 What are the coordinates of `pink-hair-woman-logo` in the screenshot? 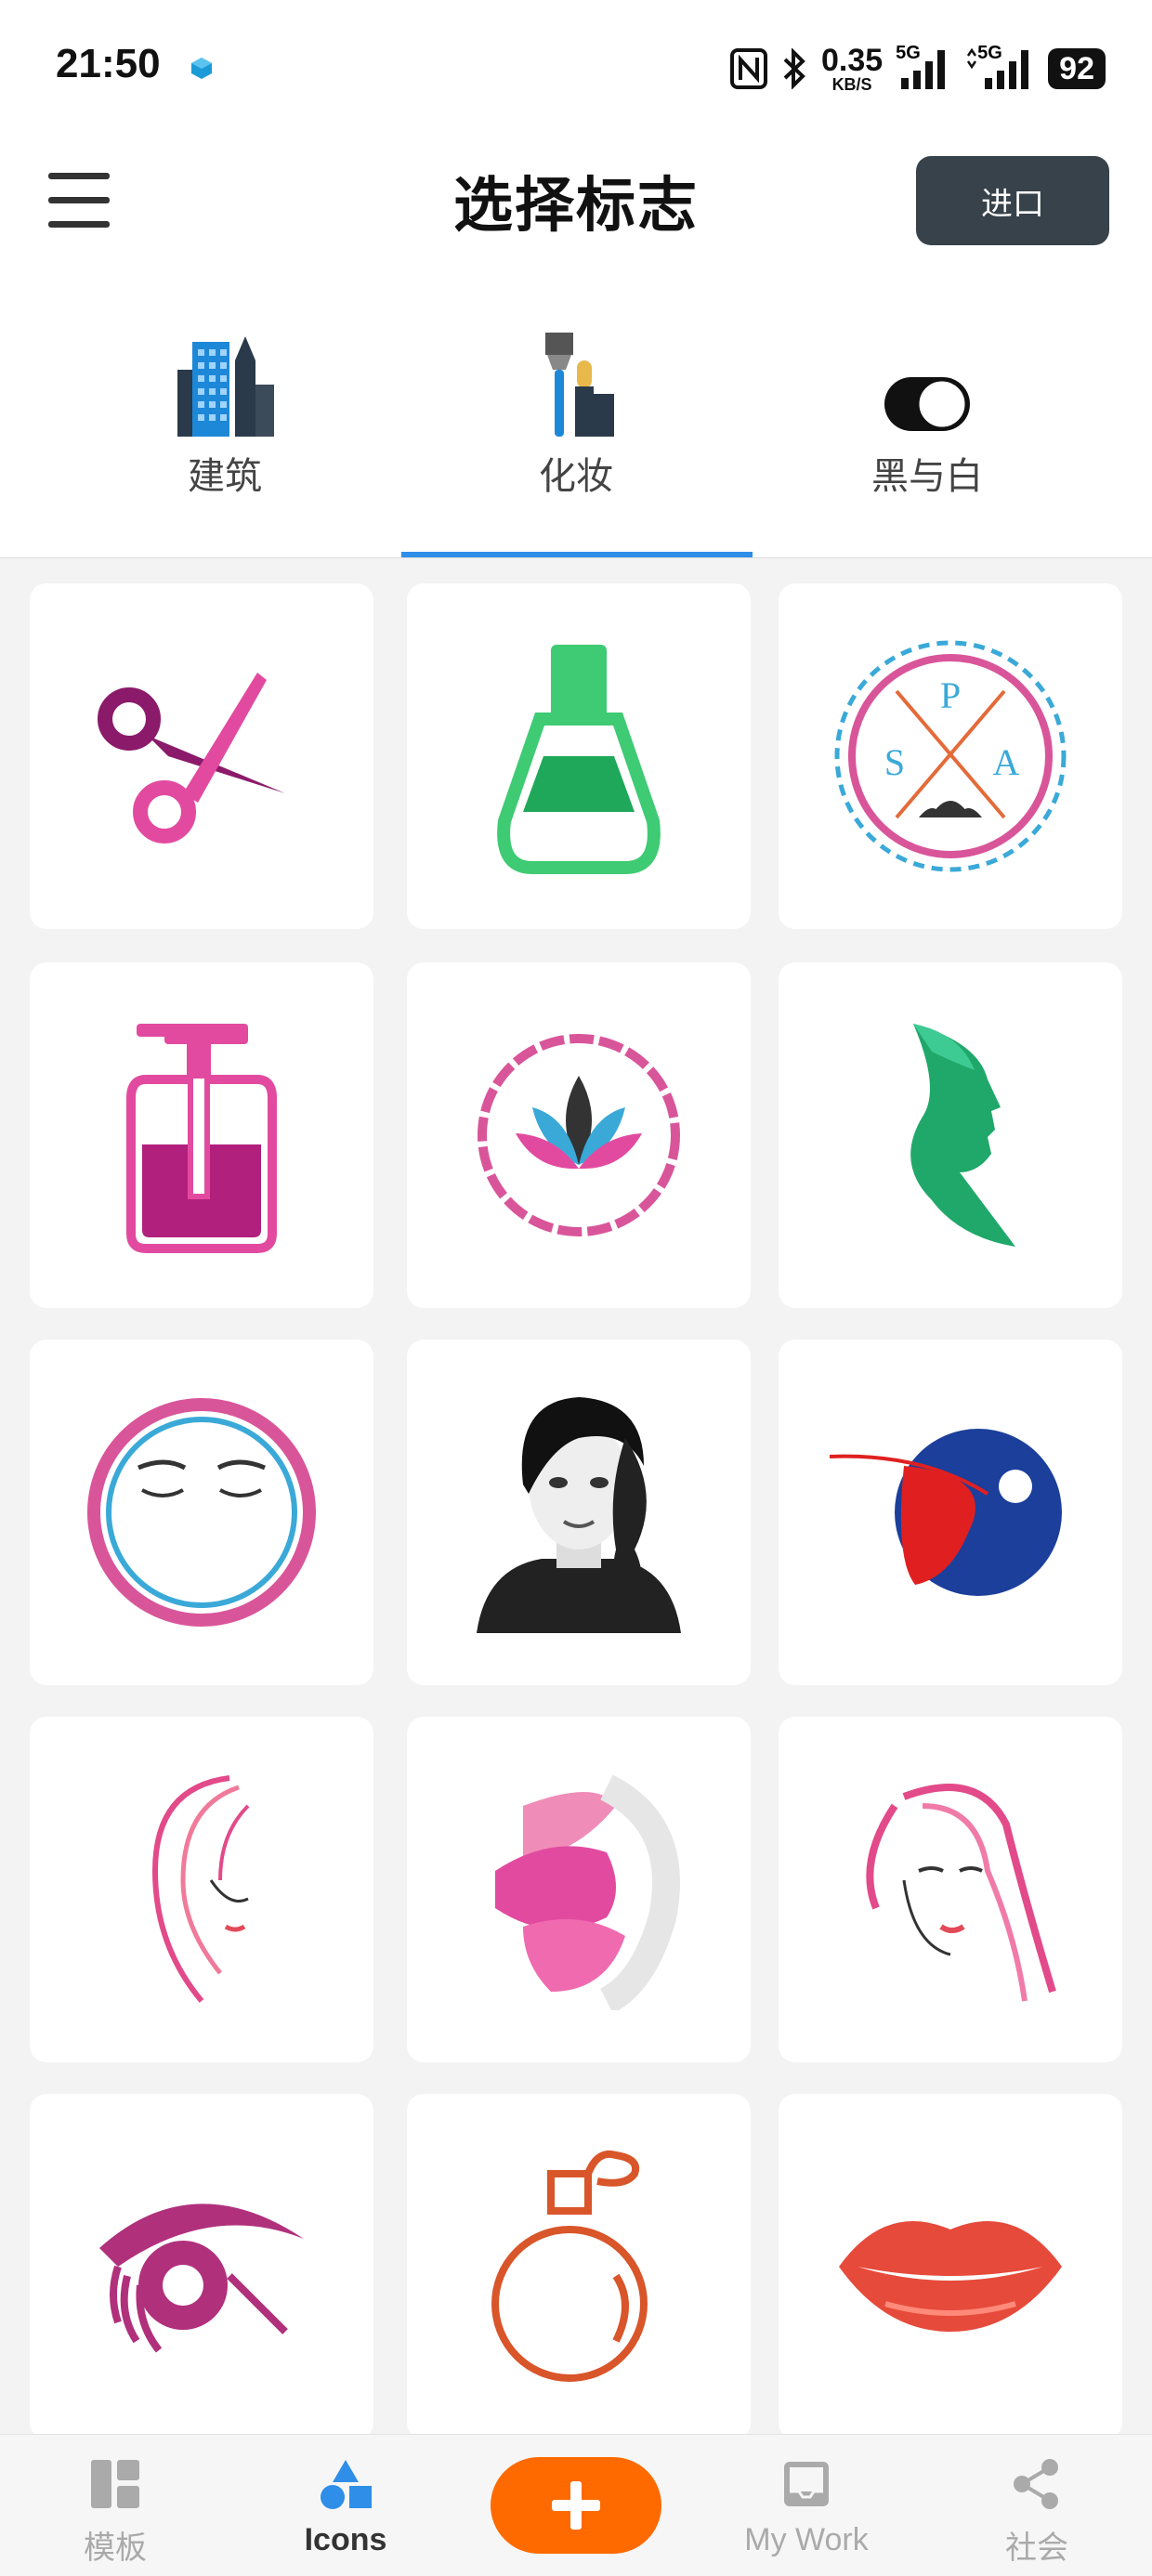 It's located at (950, 1889).